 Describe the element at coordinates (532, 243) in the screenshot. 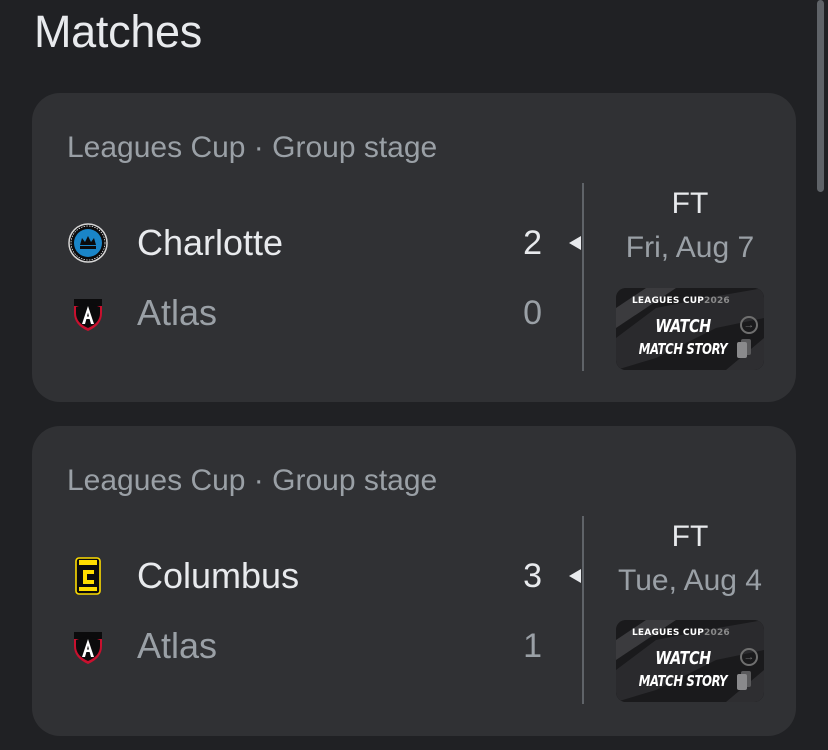

I see `team-score: 2` at that location.